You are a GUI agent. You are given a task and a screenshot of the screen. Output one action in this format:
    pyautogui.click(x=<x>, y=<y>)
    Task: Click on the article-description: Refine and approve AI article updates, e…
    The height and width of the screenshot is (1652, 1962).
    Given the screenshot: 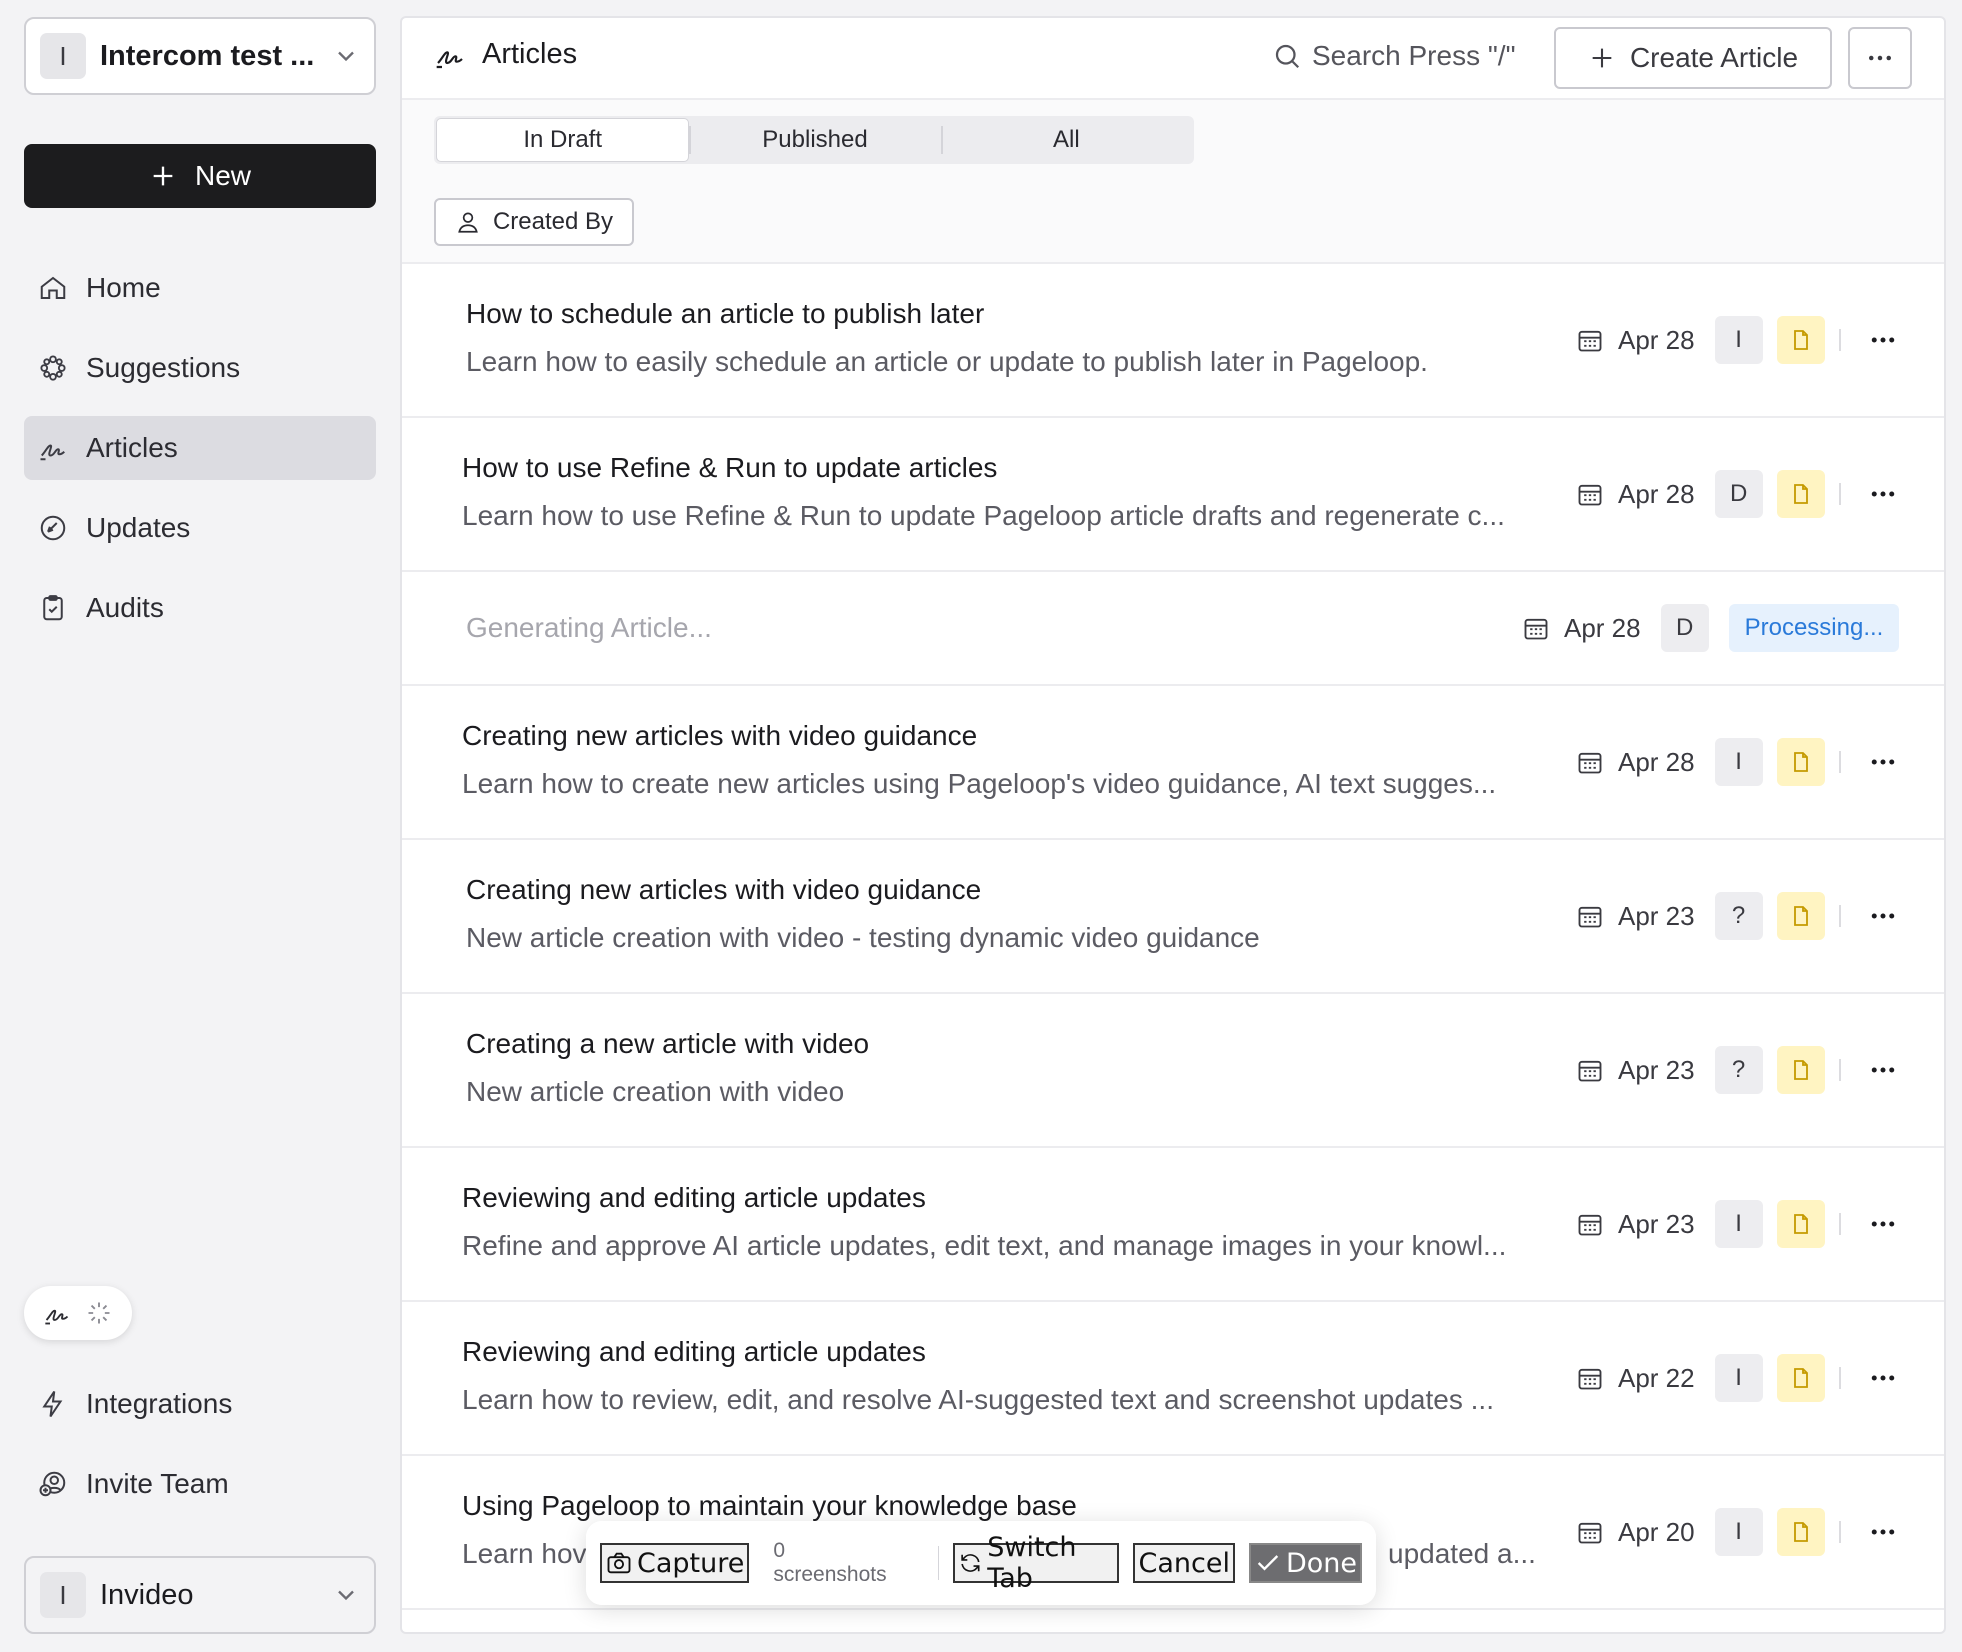 What is the action you would take?
    pyautogui.click(x=984, y=1245)
    